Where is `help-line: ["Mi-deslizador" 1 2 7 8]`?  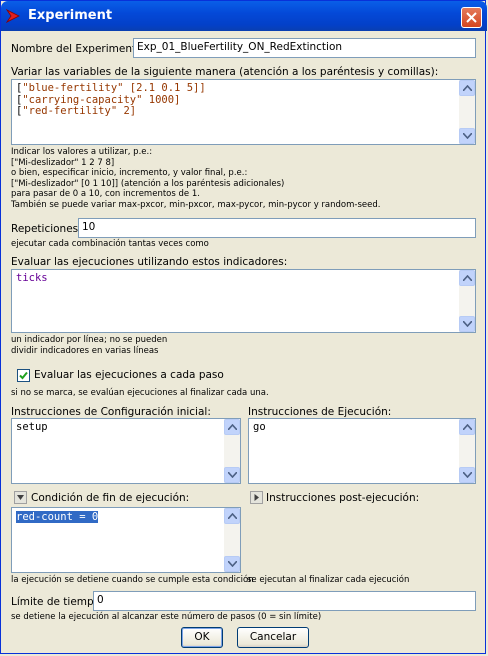
help-line: ["Mi-deslizador" 1 2 7 8] is located at coordinates (63, 162).